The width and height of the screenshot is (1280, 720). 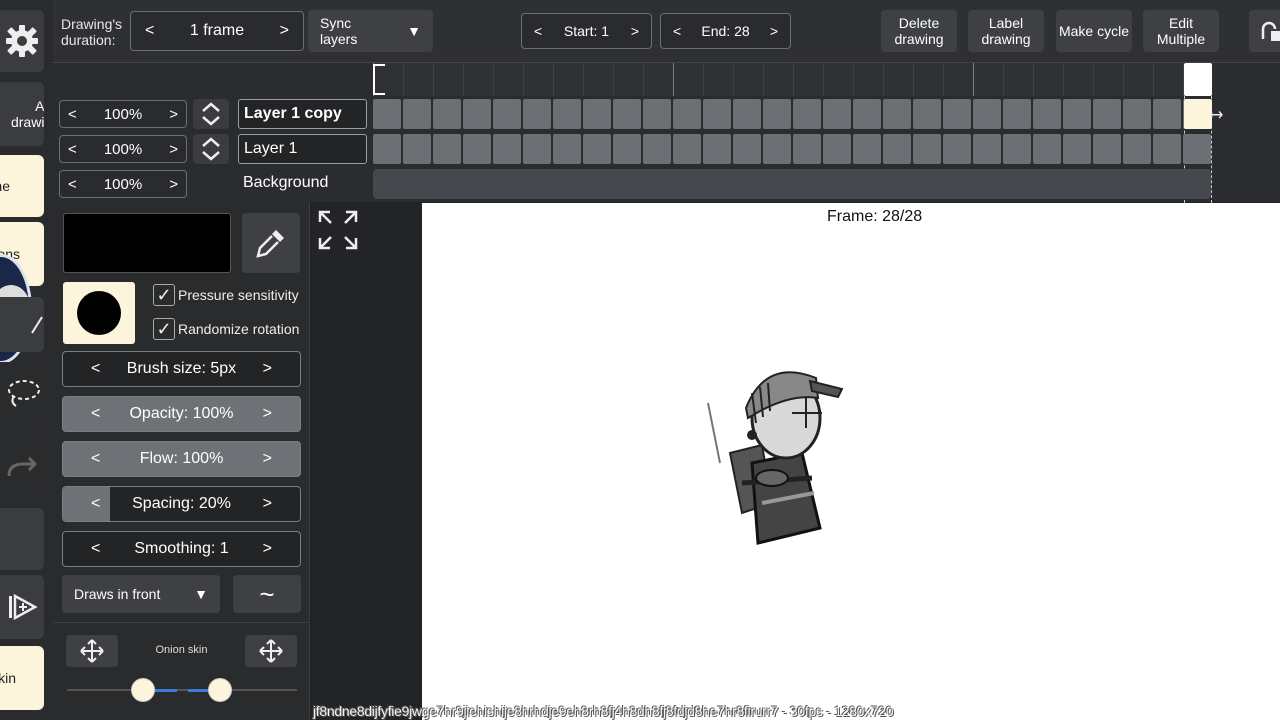 I want to click on duration-increase: >, so click(x=284, y=31).